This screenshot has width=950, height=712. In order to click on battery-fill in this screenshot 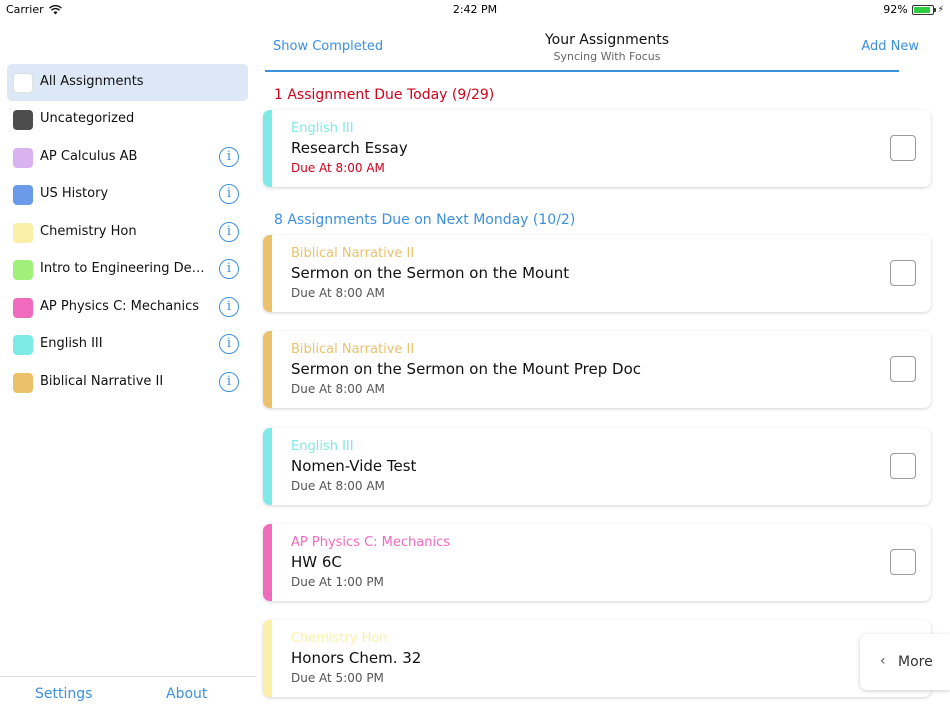, I will do `click(922, 9)`.